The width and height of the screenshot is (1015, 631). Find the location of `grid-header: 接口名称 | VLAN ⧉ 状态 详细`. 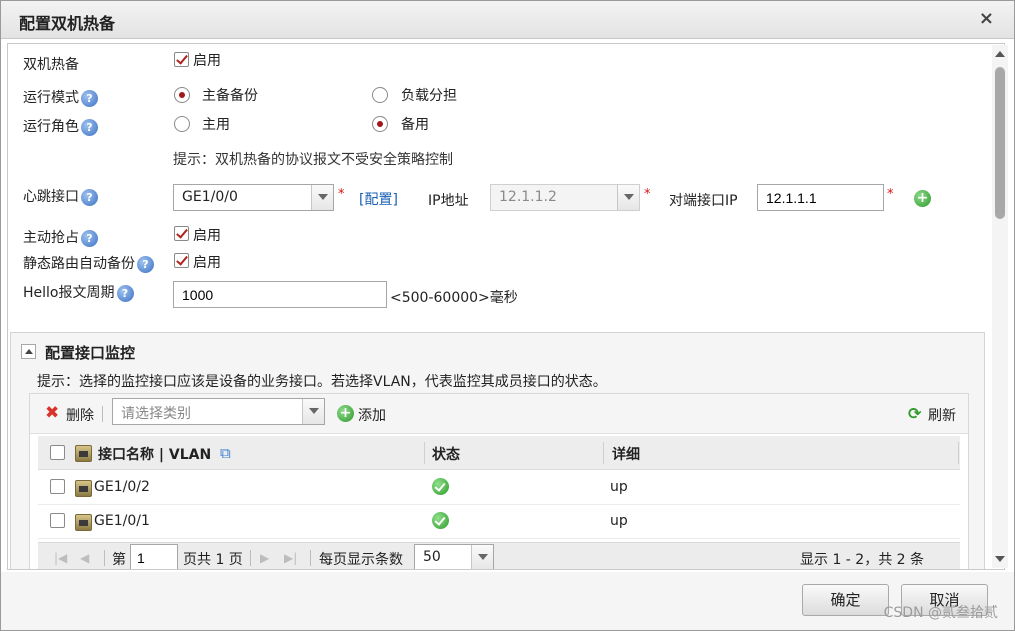

grid-header: 接口名称 | VLAN ⧉ 状态 详细 is located at coordinates (499, 453).